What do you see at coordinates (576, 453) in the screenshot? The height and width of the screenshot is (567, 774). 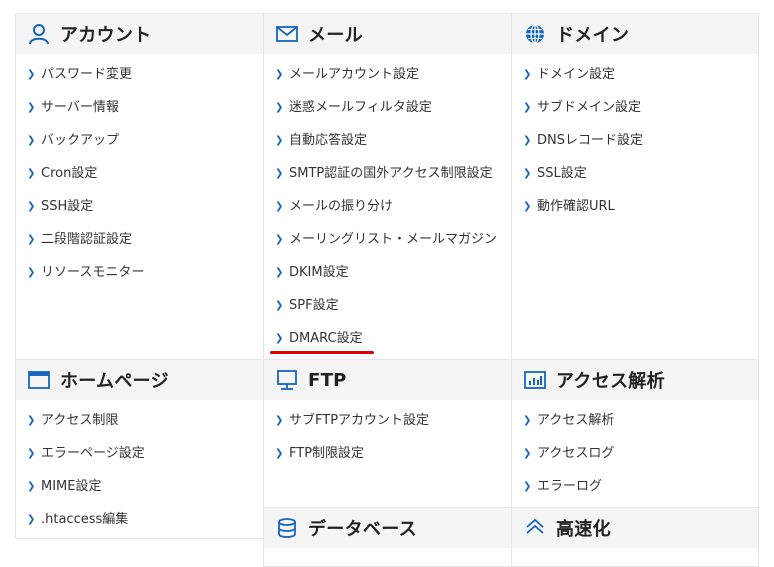 I see `menu-item-label: アクセスログ` at bounding box center [576, 453].